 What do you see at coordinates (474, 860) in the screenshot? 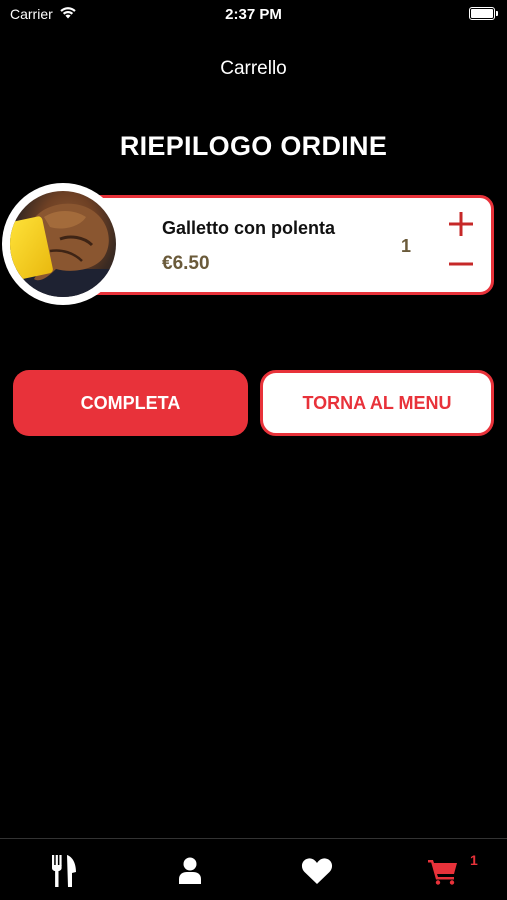
I see `cart-count-badge: 1` at bounding box center [474, 860].